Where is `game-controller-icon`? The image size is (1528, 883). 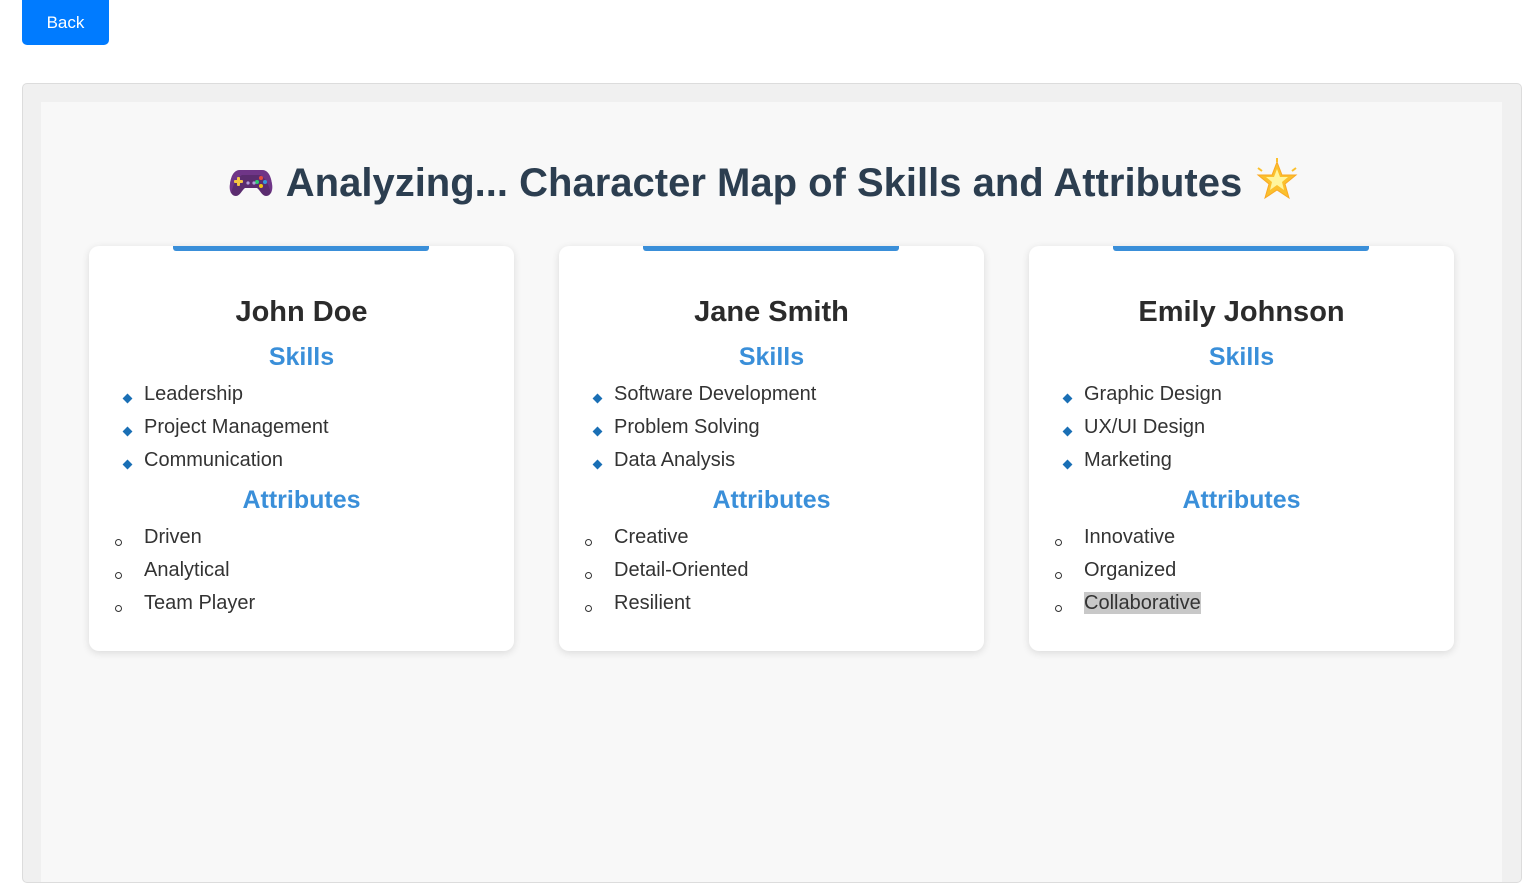
game-controller-icon is located at coordinates (251, 181).